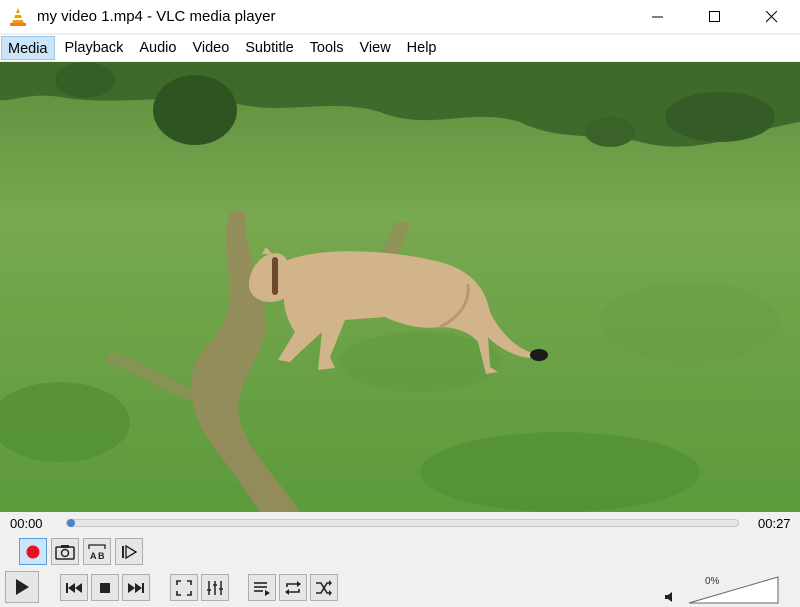 The width and height of the screenshot is (800, 607). I want to click on equalizer-icon, so click(215, 587).